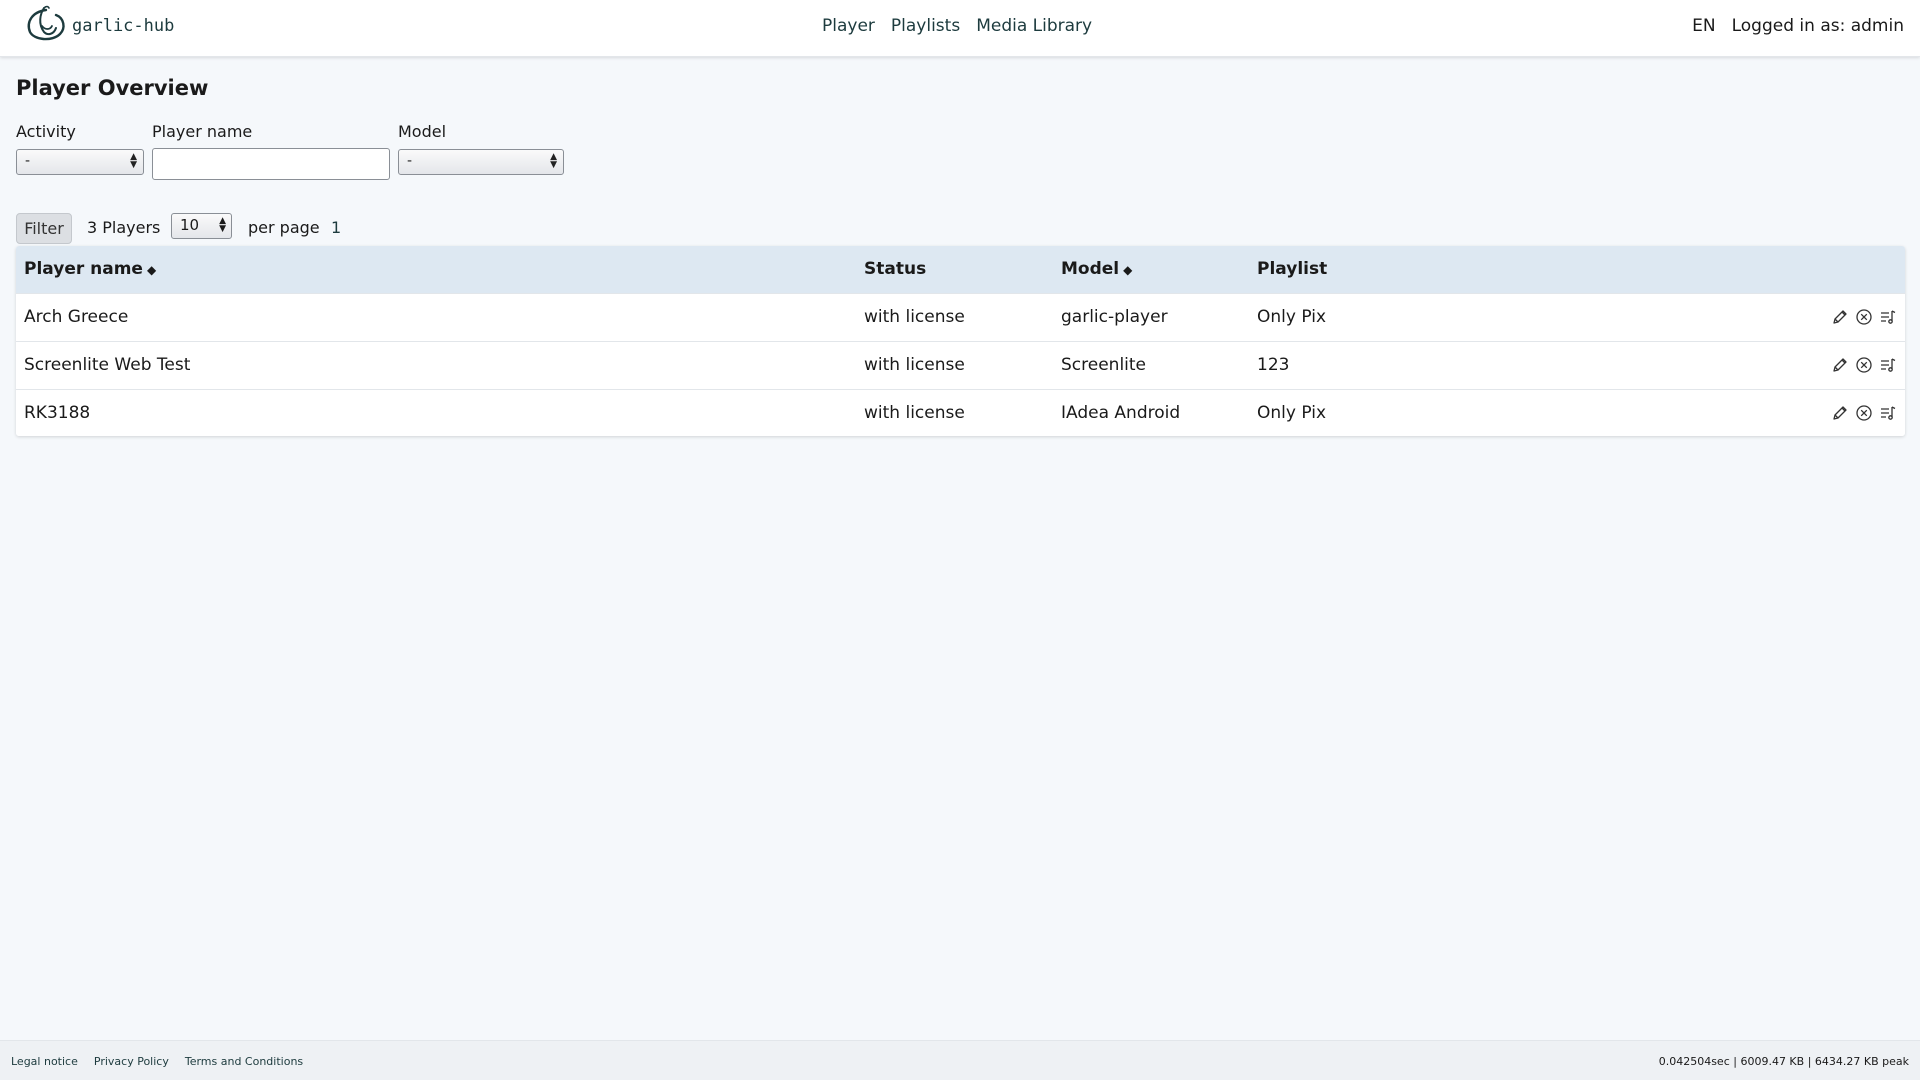 The height and width of the screenshot is (1080, 1920). Describe the element at coordinates (410, 161) in the screenshot. I see `model-select-value: -` at that location.